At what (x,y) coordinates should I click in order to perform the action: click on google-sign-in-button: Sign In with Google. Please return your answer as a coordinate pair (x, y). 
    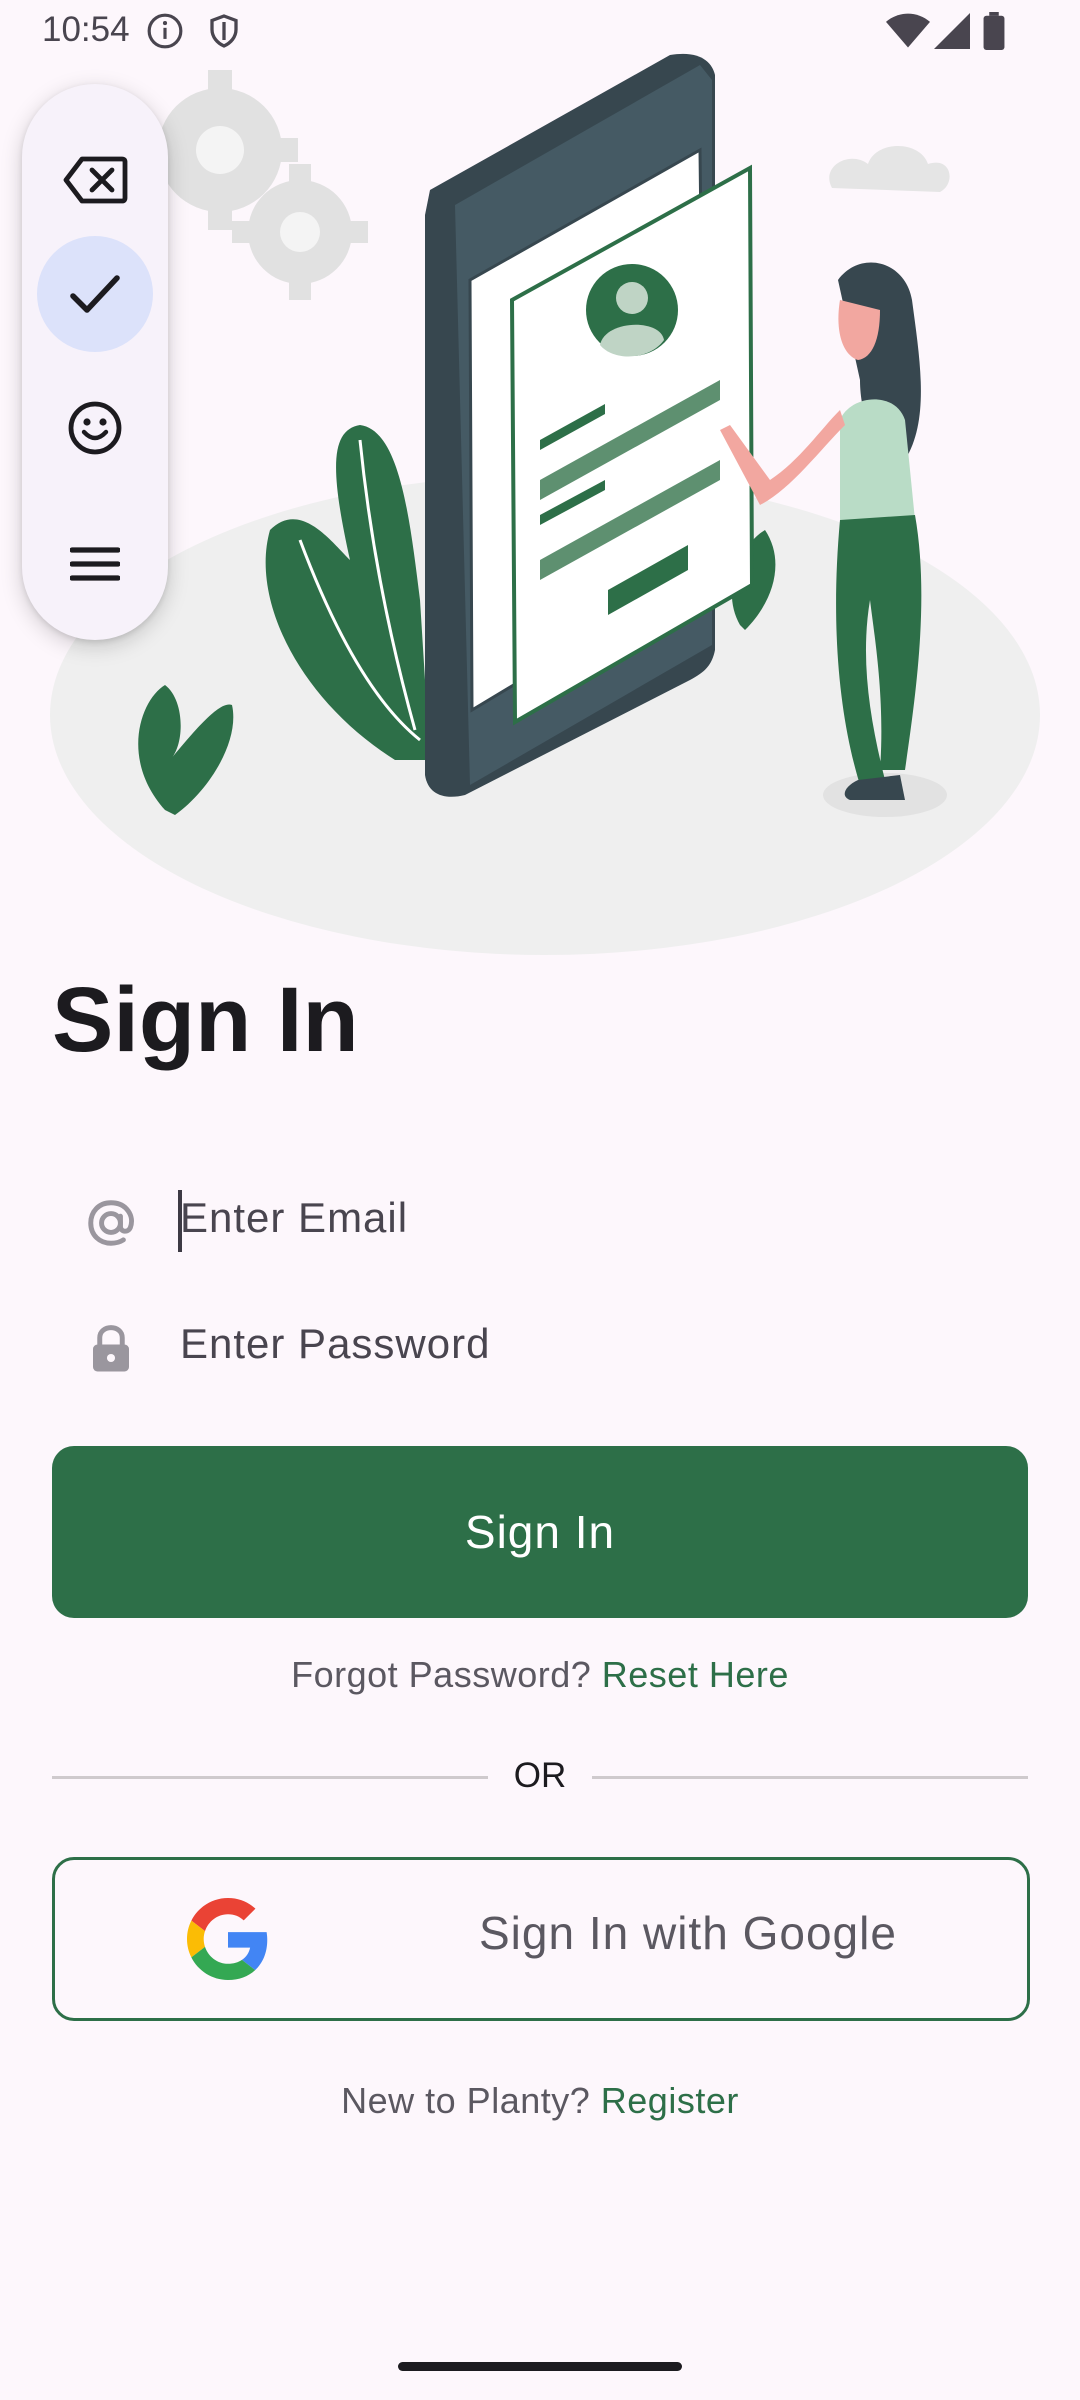
    Looking at the image, I should click on (541, 1939).